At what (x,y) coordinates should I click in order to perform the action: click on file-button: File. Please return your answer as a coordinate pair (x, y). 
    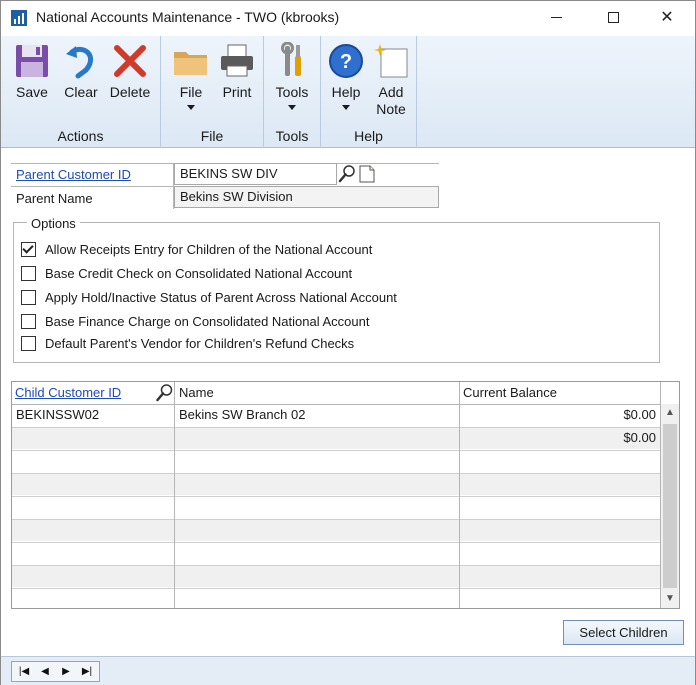
    Looking at the image, I should click on (191, 76).